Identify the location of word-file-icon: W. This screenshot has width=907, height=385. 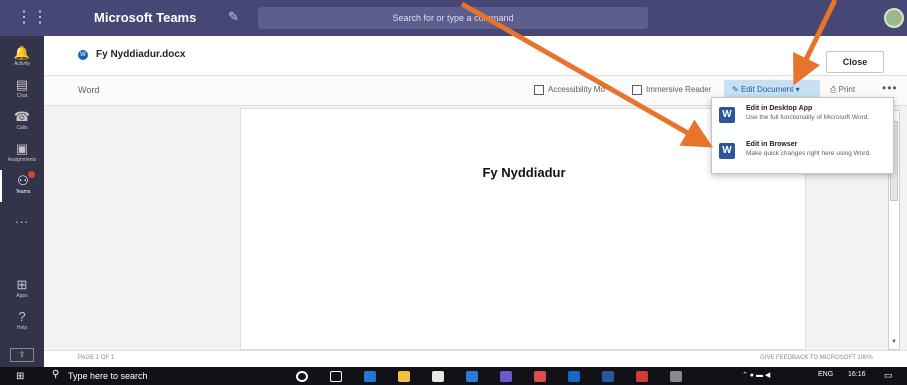
(83, 55).